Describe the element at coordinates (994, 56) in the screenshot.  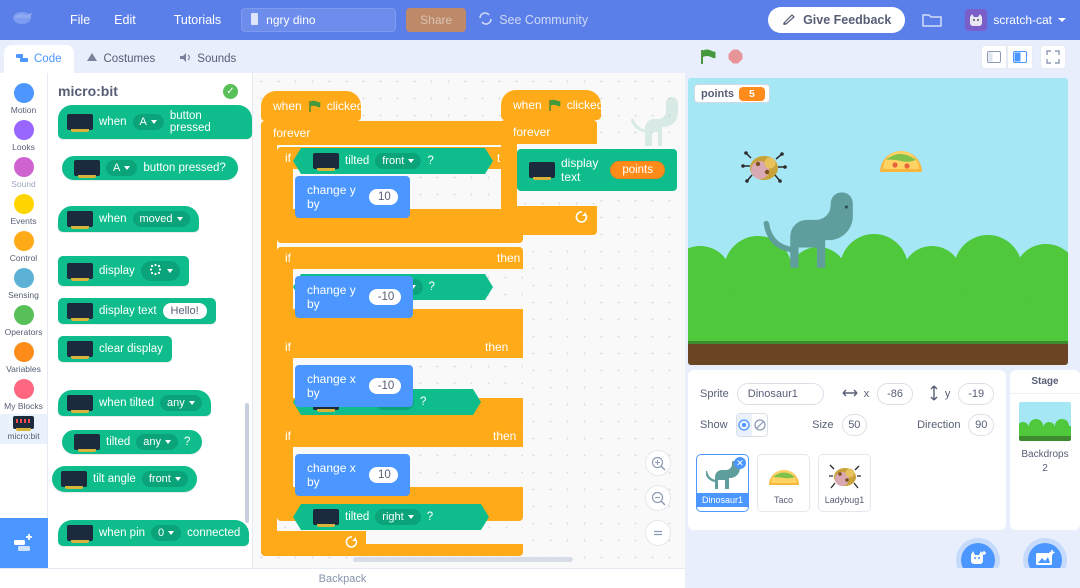
I see `small-stage-icon` at that location.